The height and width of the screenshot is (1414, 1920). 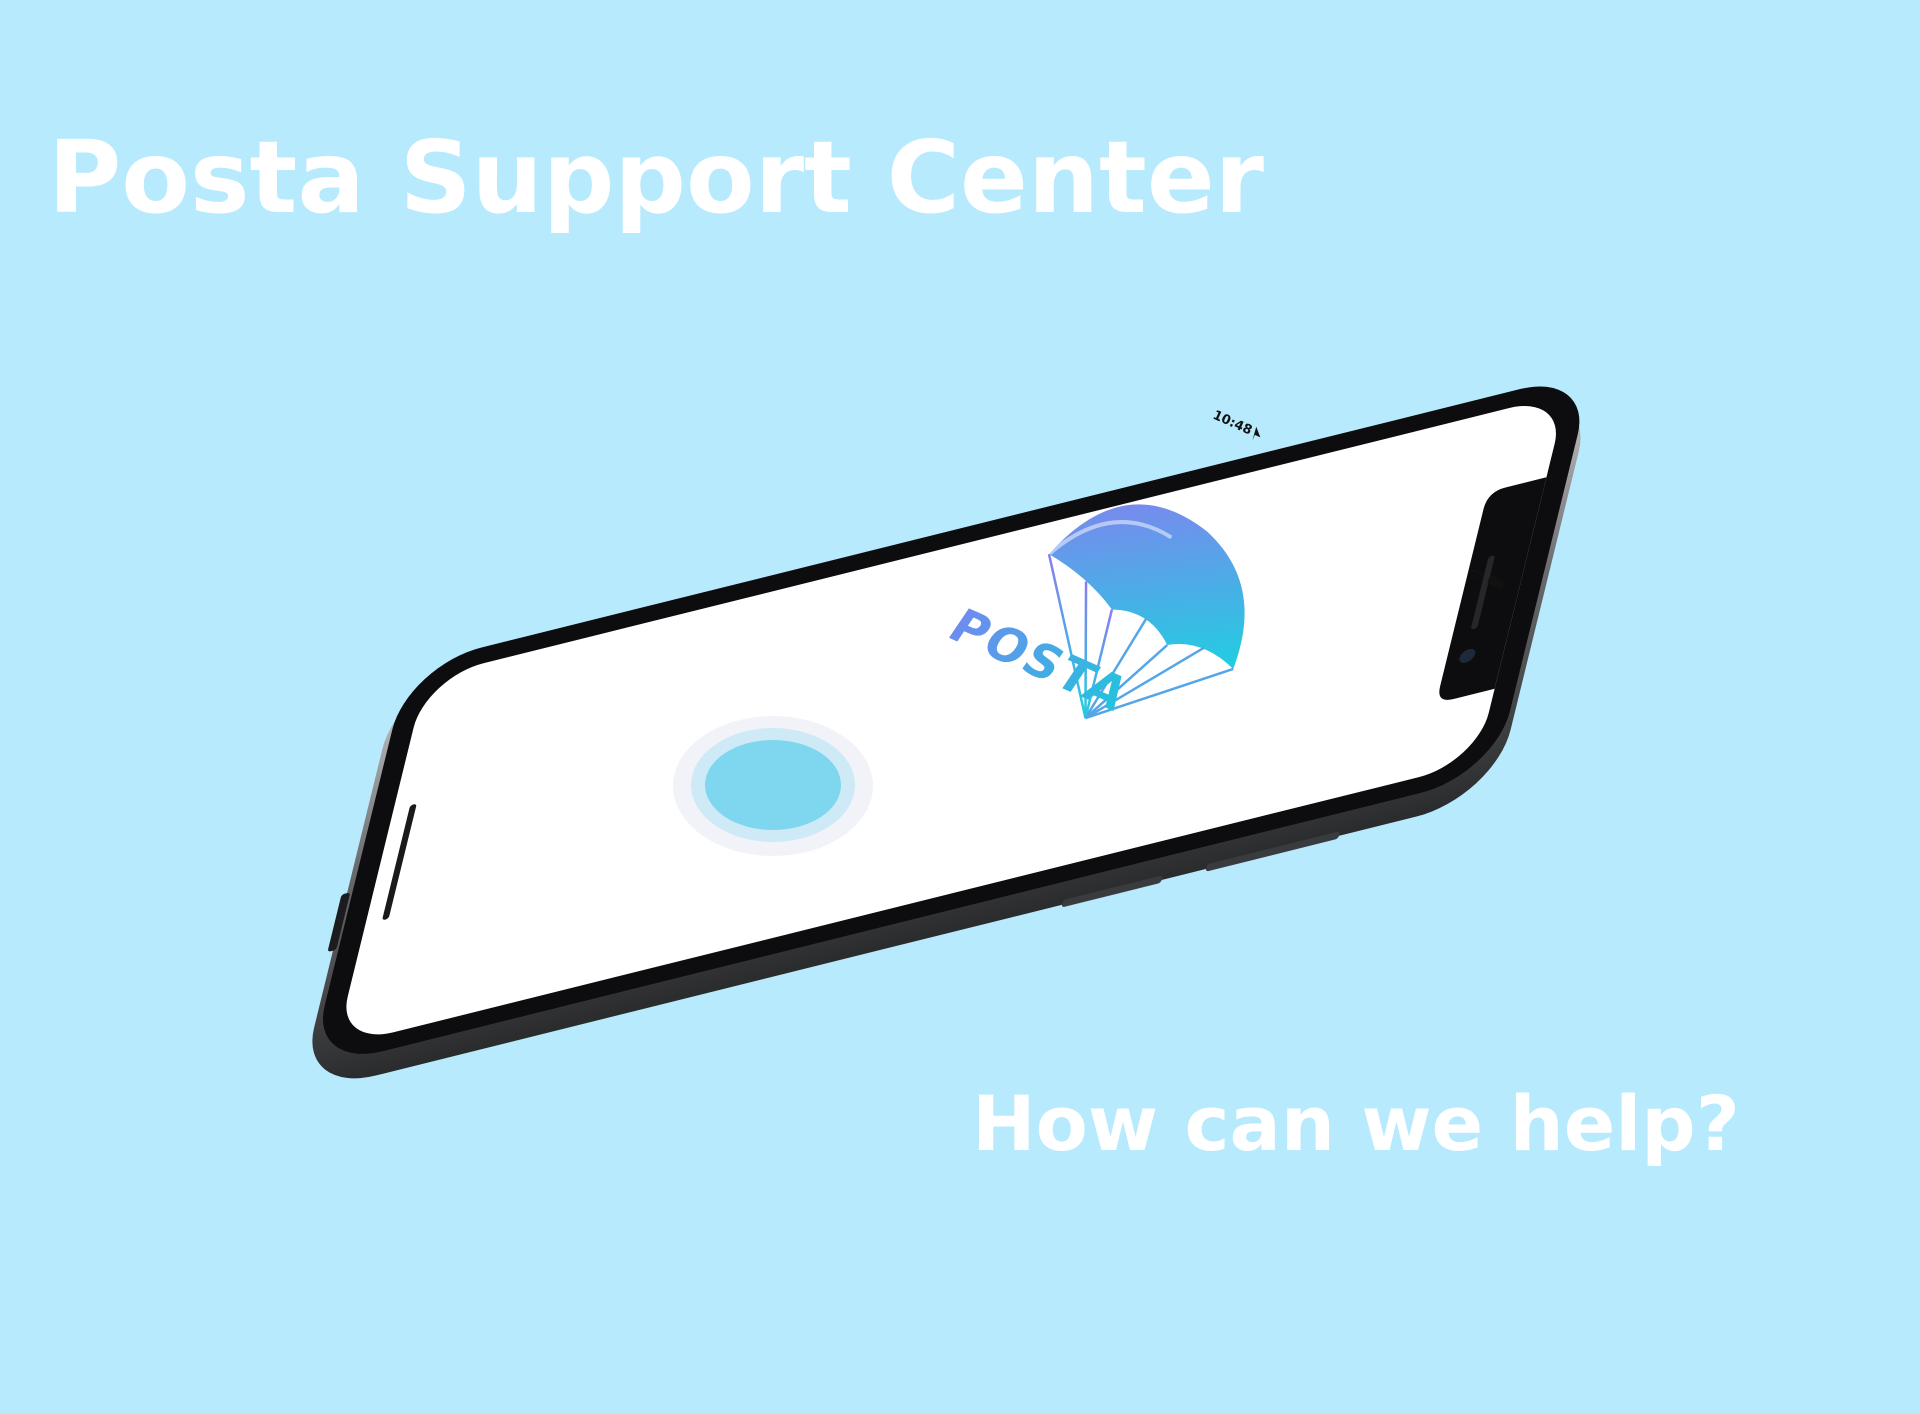 What do you see at coordinates (1232, 423) in the screenshot?
I see `status-time: 10:48` at bounding box center [1232, 423].